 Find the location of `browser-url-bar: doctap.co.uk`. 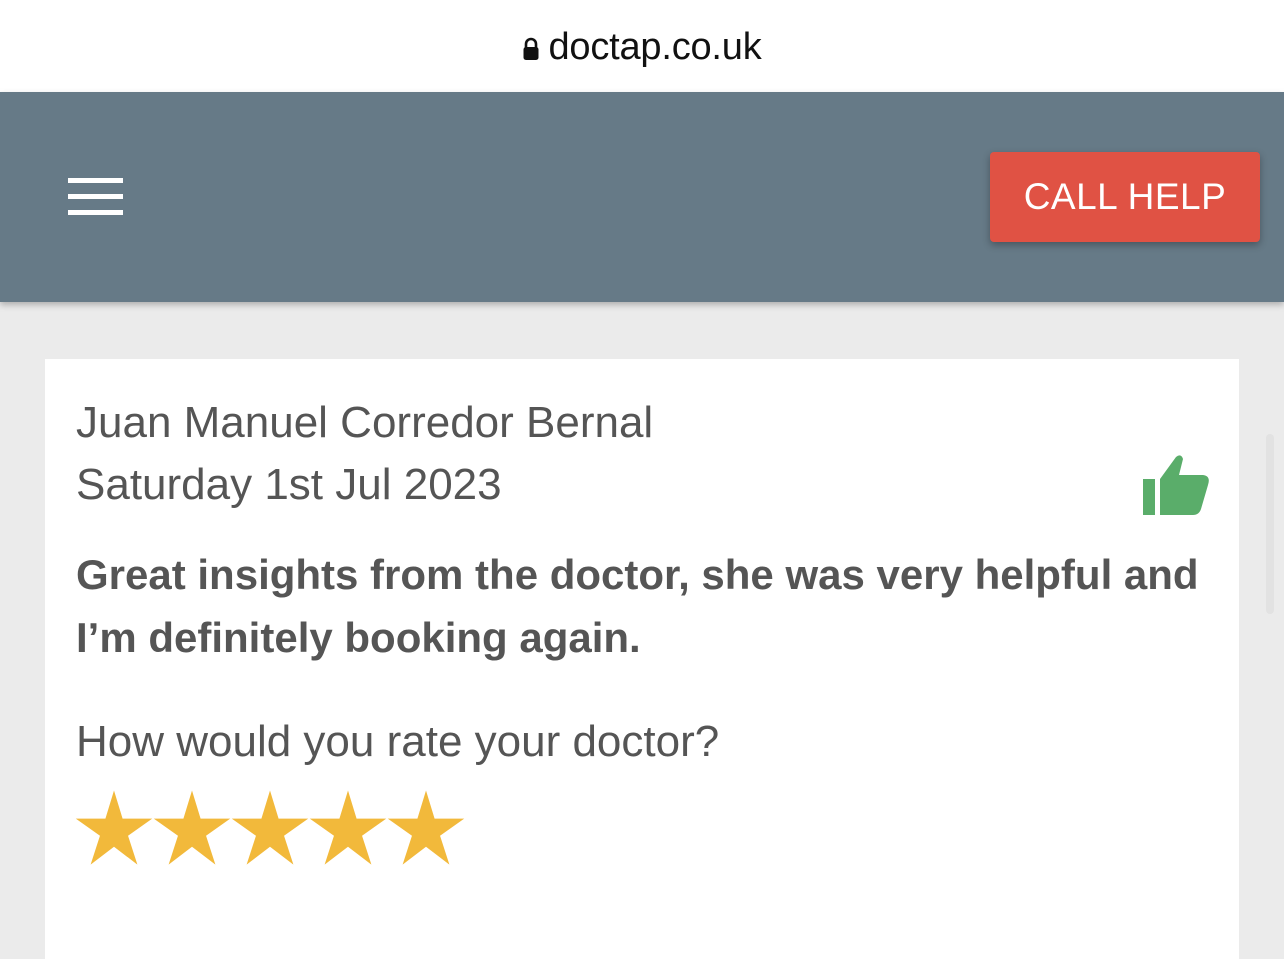

browser-url-bar: doctap.co.uk is located at coordinates (642, 46).